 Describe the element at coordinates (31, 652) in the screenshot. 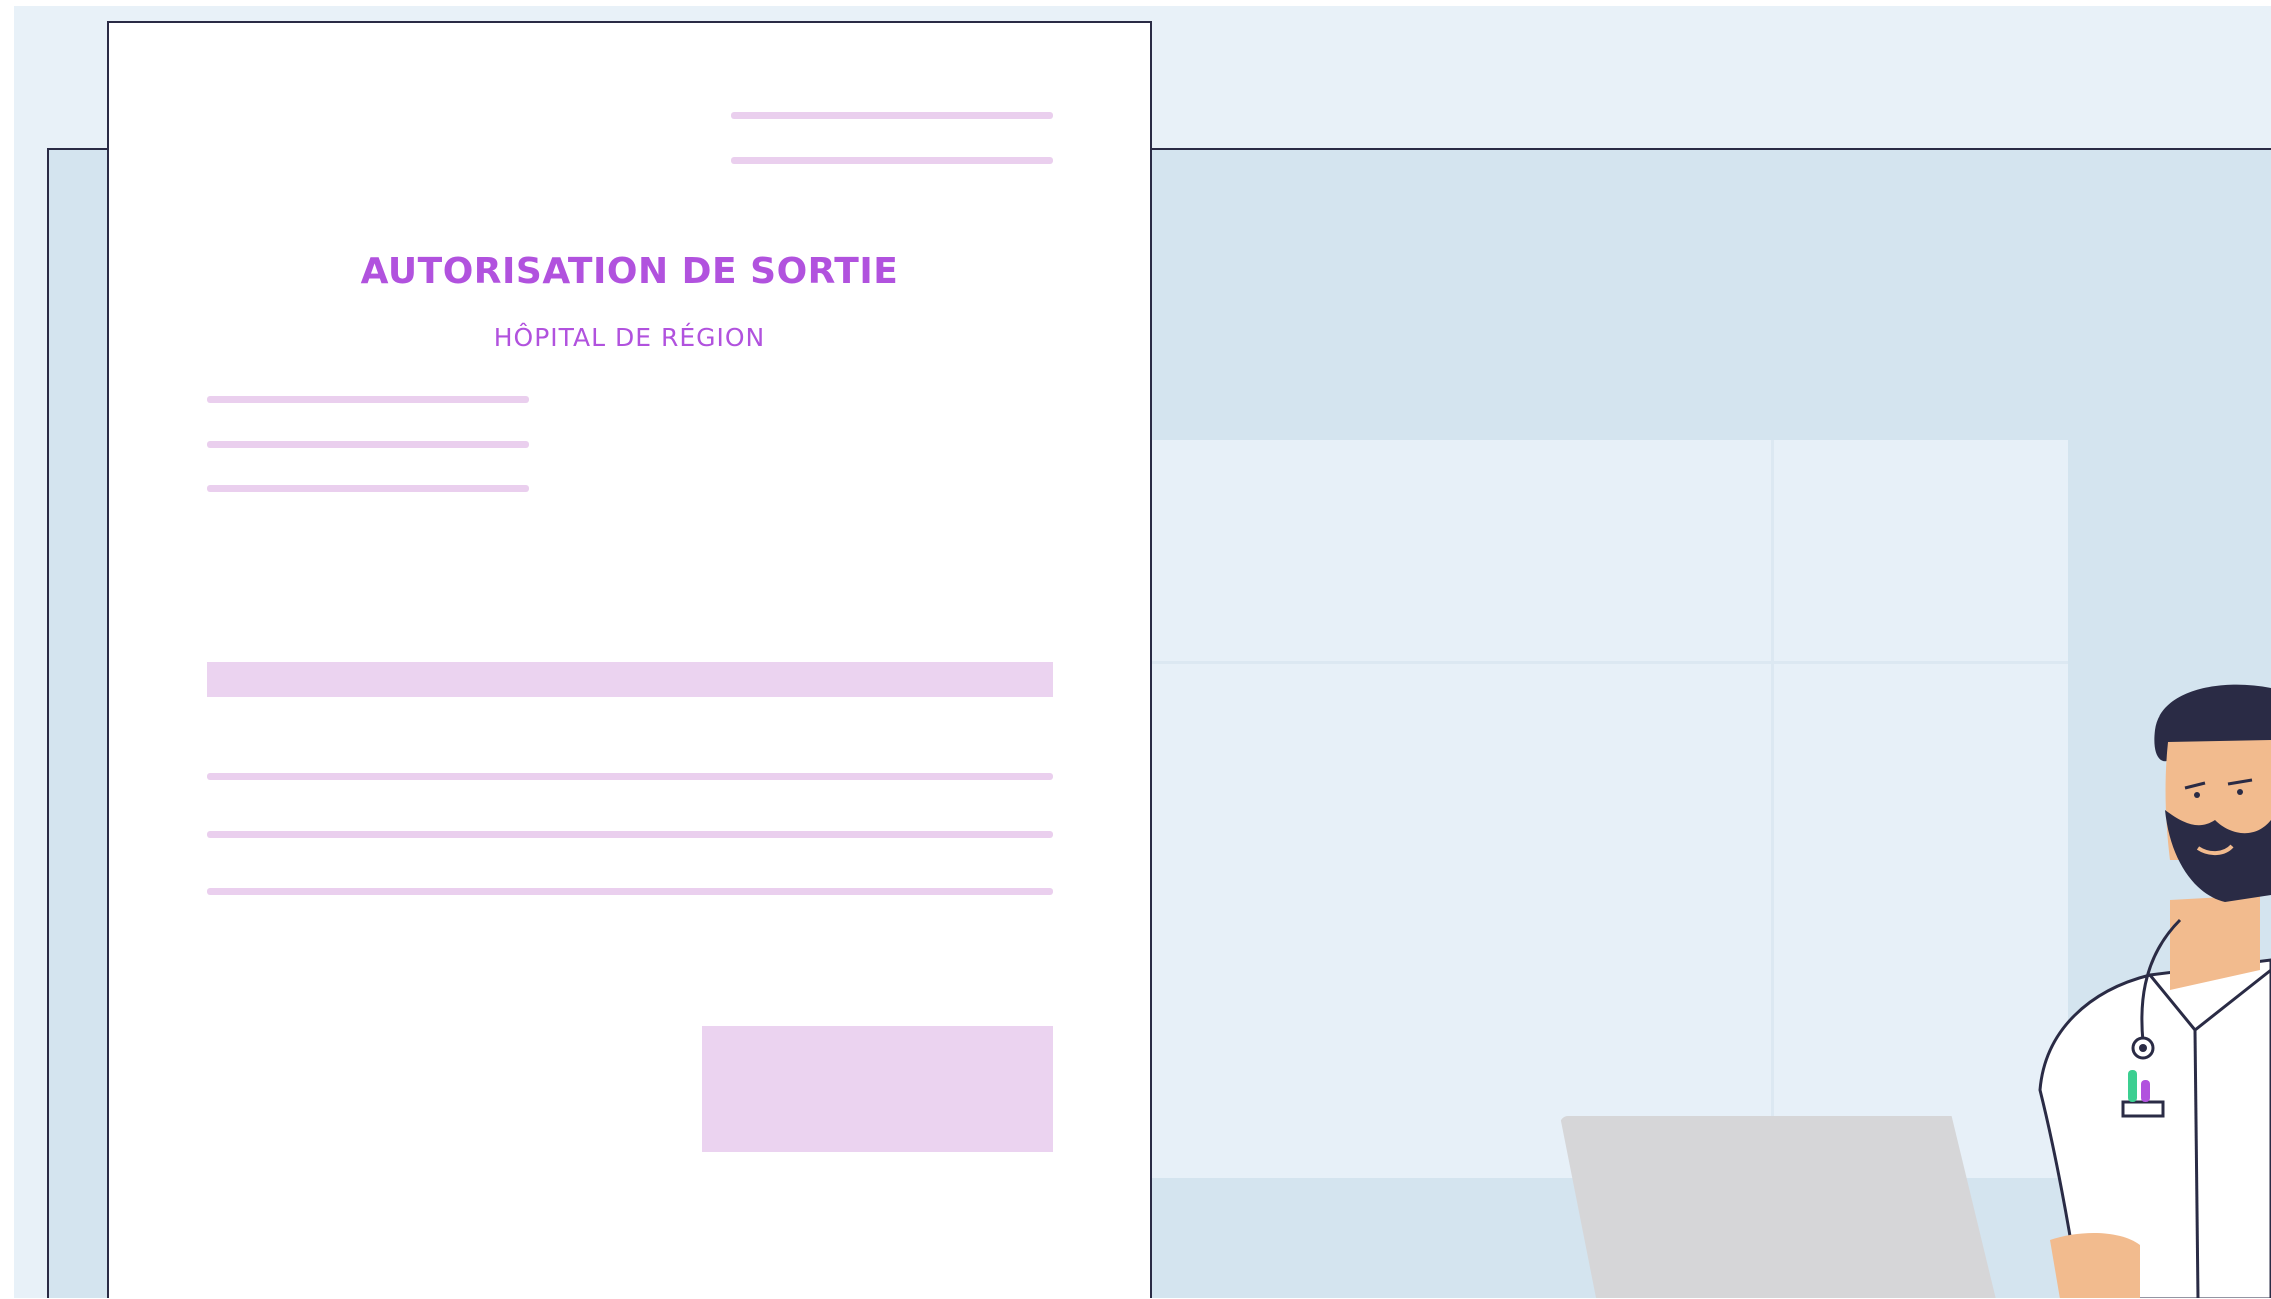

I see `background-left-strip` at that location.